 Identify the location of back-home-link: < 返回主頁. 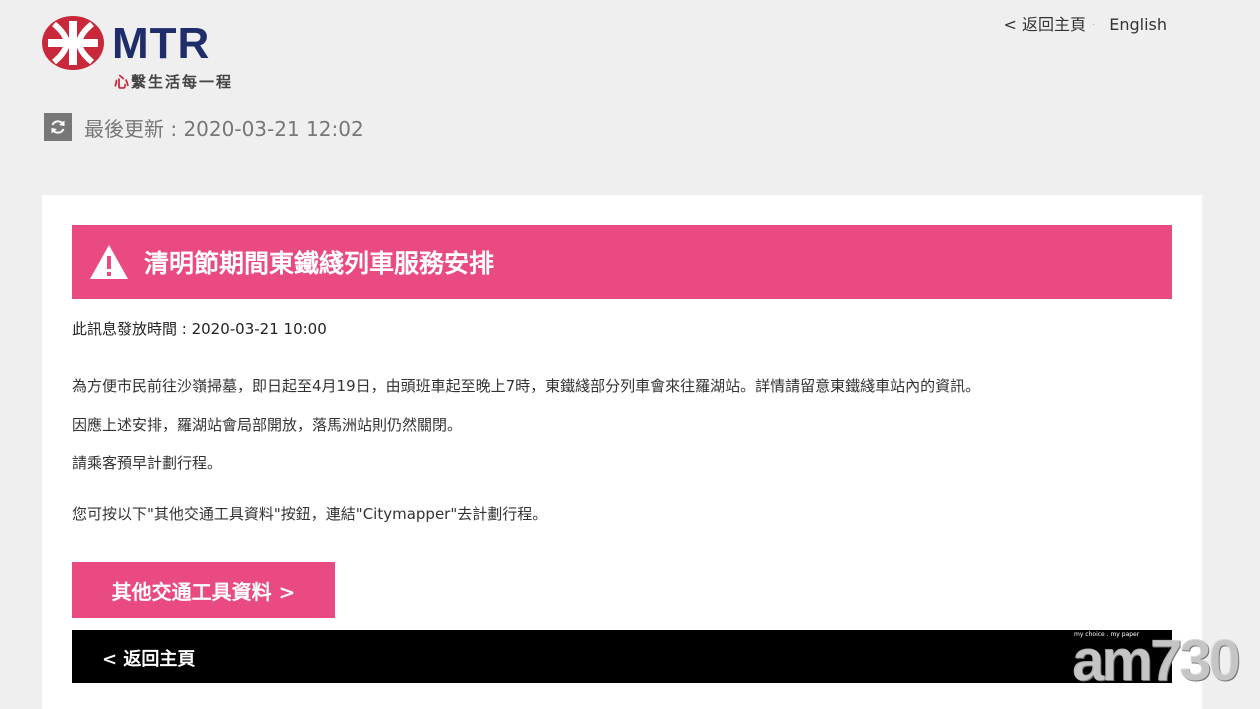
(148, 658).